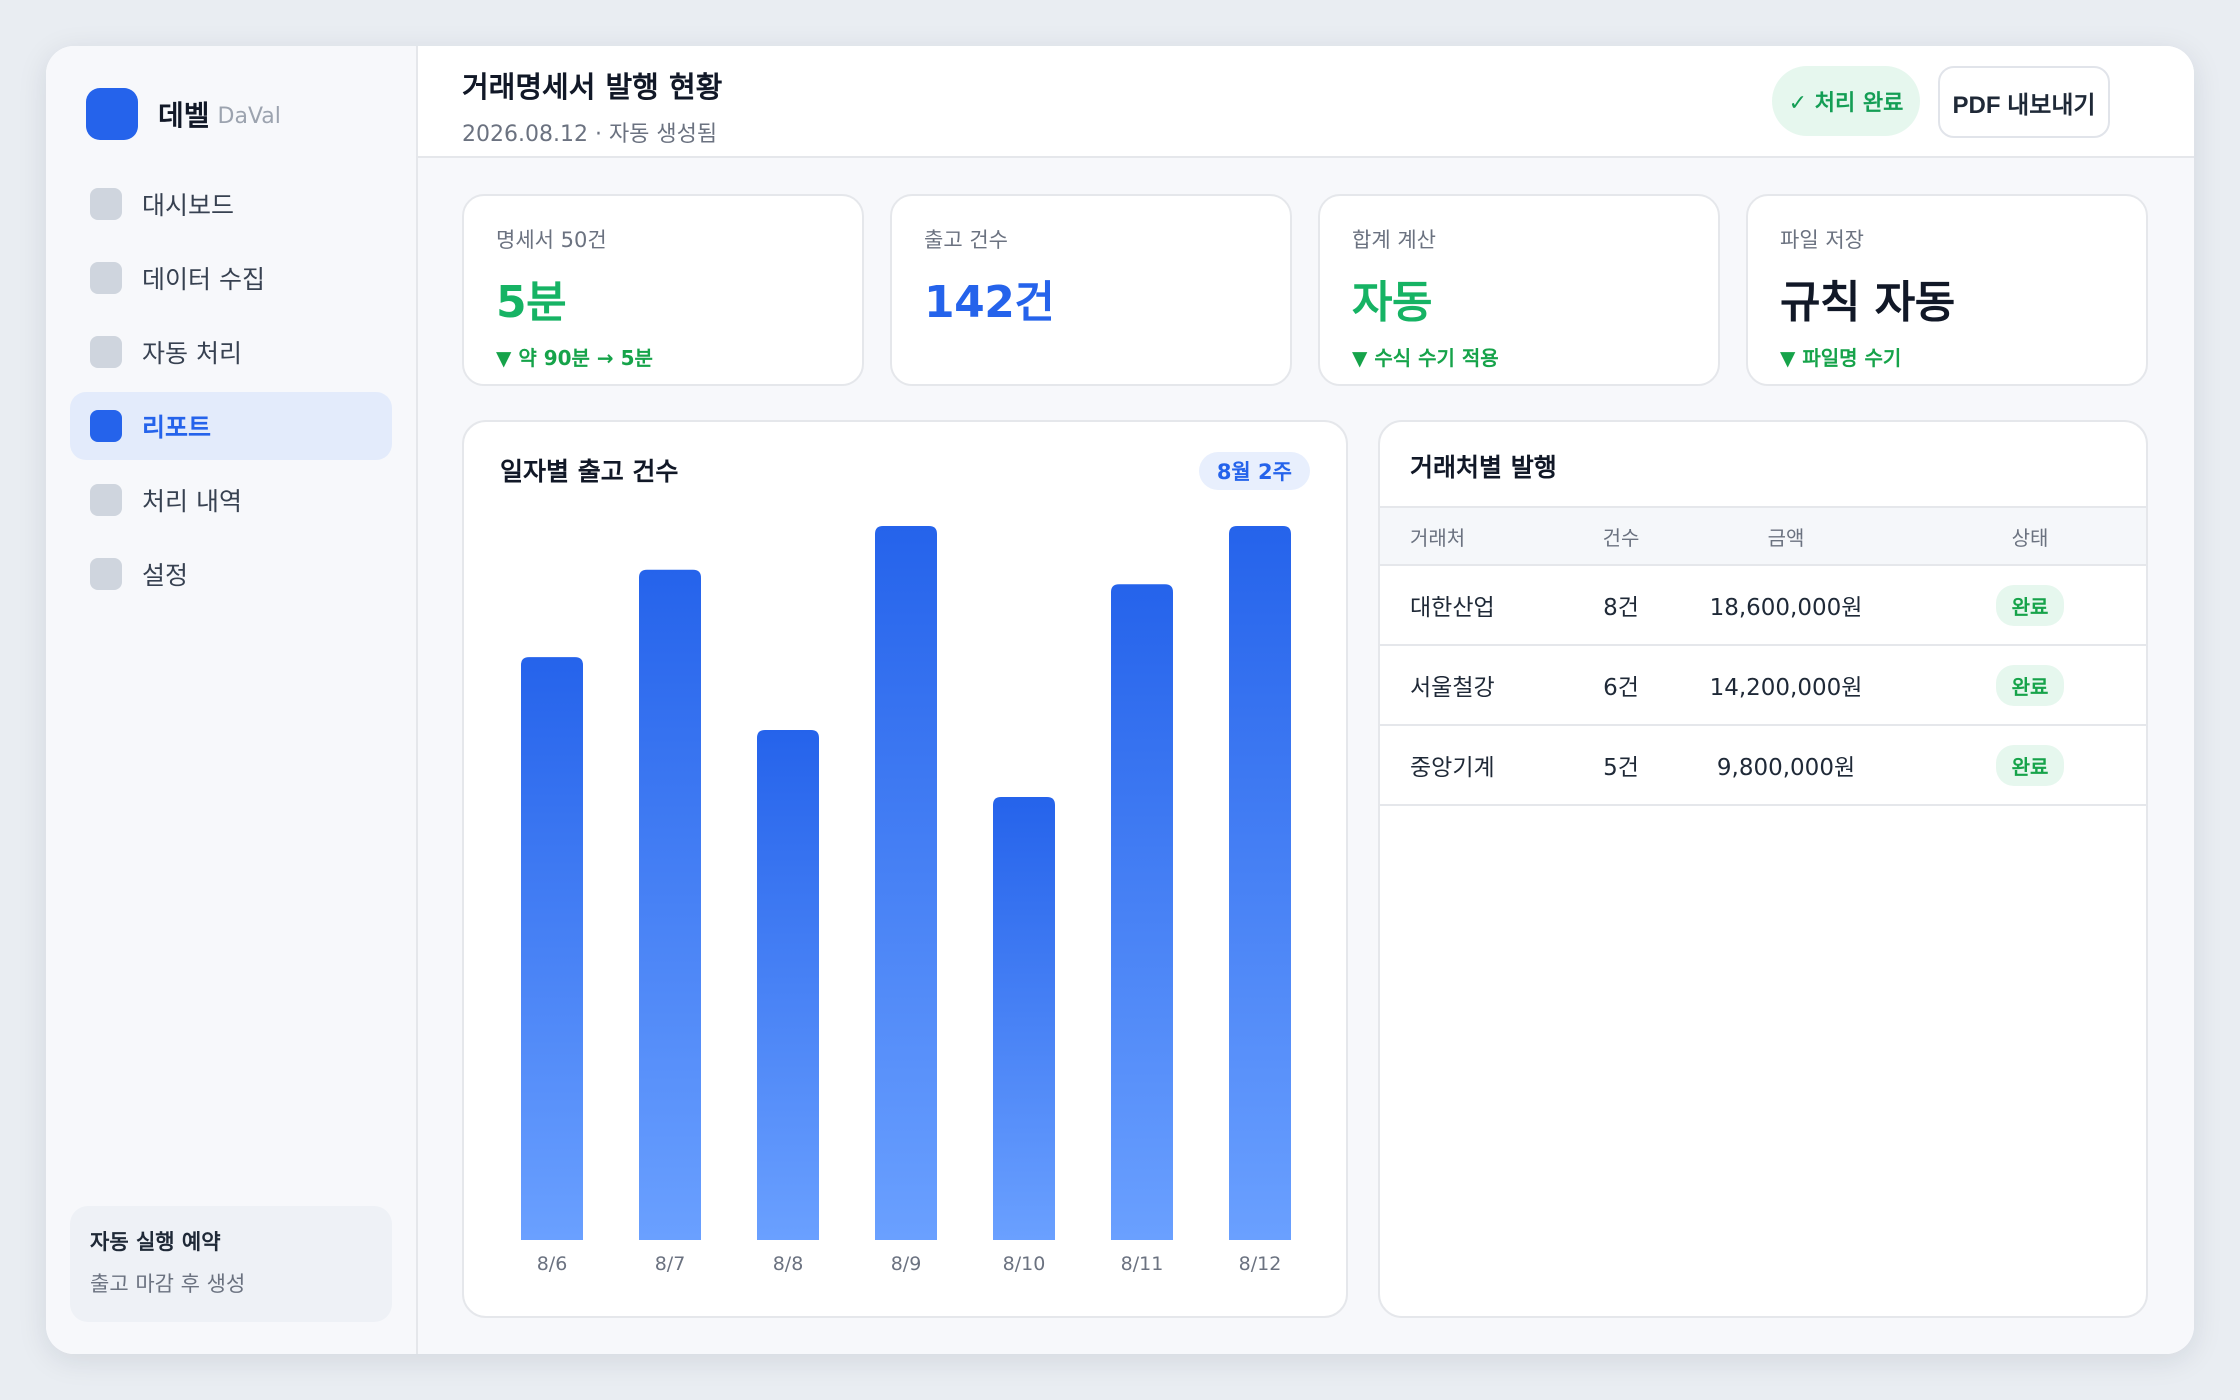  Describe the element at coordinates (663, 290) in the screenshot. I see `stat-card-statements: 명세서 50건 5분 ▼ 약 90분 → 5분` at that location.